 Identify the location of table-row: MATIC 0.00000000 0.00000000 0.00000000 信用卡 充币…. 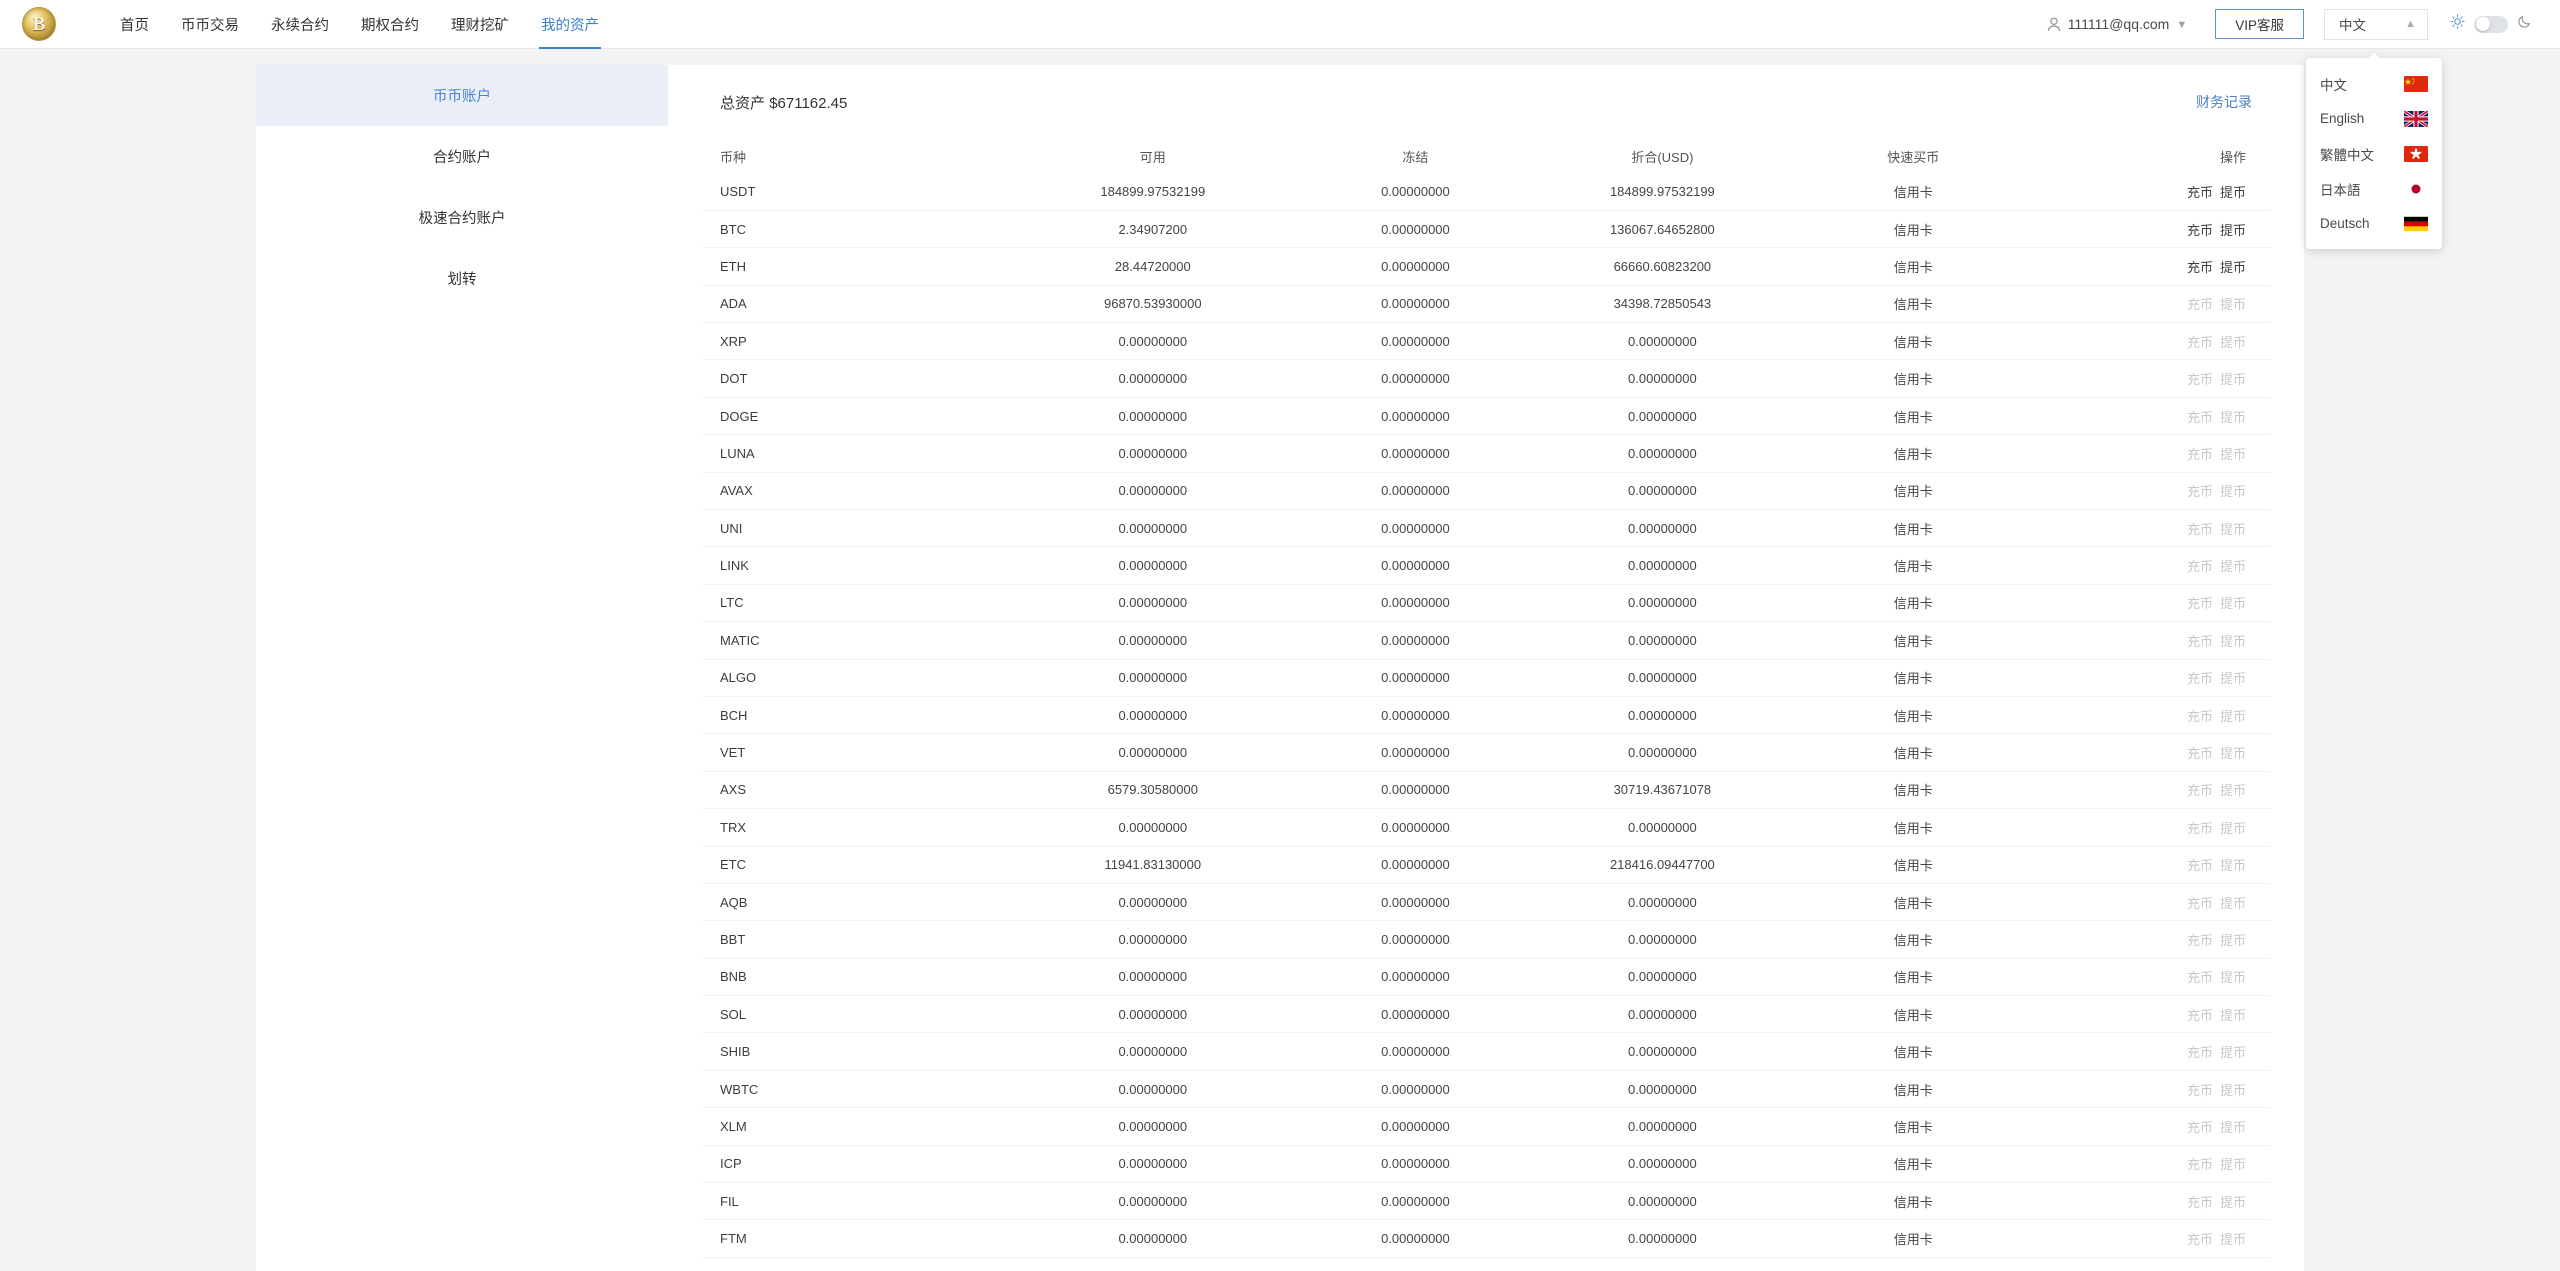
(1486, 640).